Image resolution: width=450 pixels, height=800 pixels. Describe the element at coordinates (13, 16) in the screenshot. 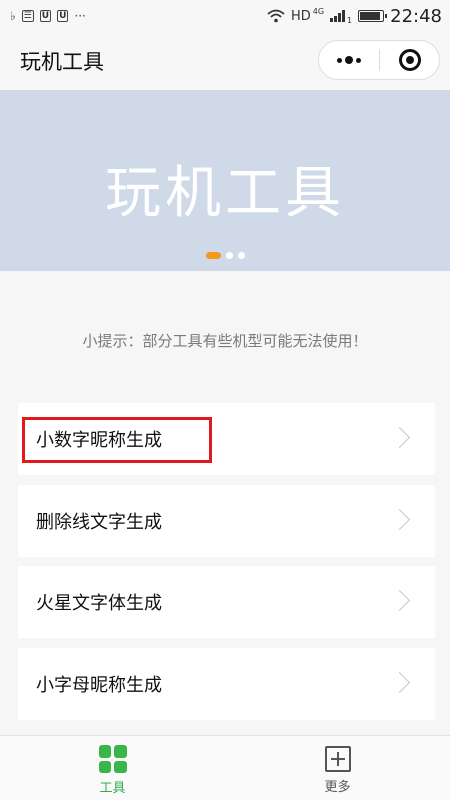

I see `bell-icon: ♭` at that location.